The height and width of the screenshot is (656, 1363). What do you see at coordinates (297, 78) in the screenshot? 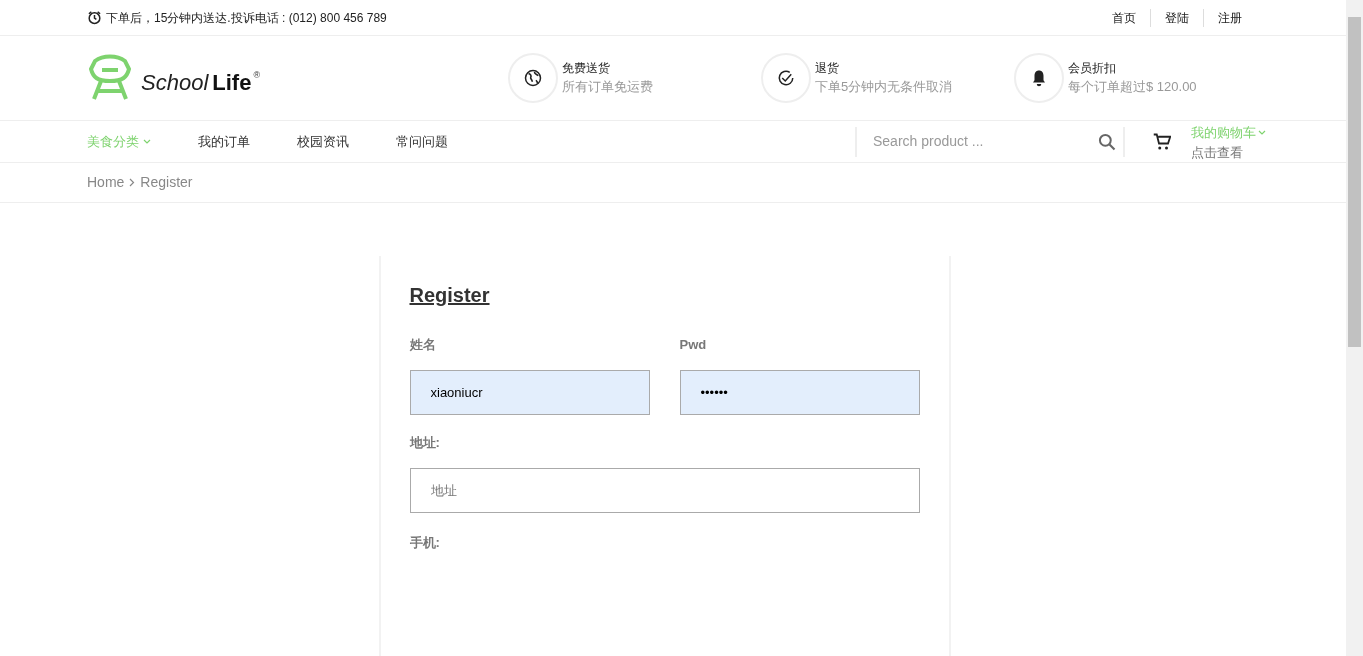
I see `logo: School Life®` at bounding box center [297, 78].